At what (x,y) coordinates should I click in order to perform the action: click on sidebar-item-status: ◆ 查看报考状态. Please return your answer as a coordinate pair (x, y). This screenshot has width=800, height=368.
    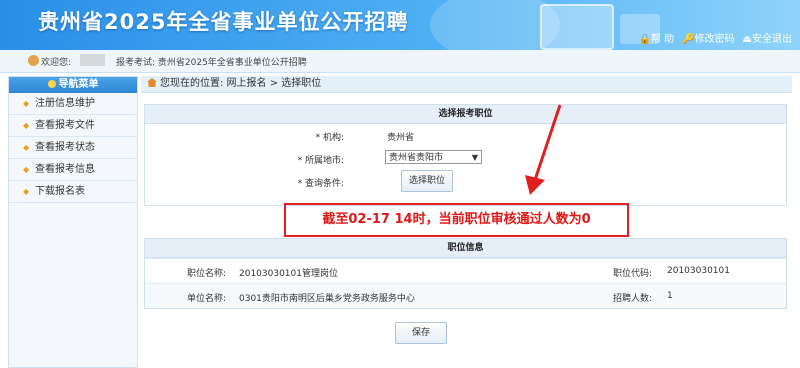
    Looking at the image, I should click on (73, 148).